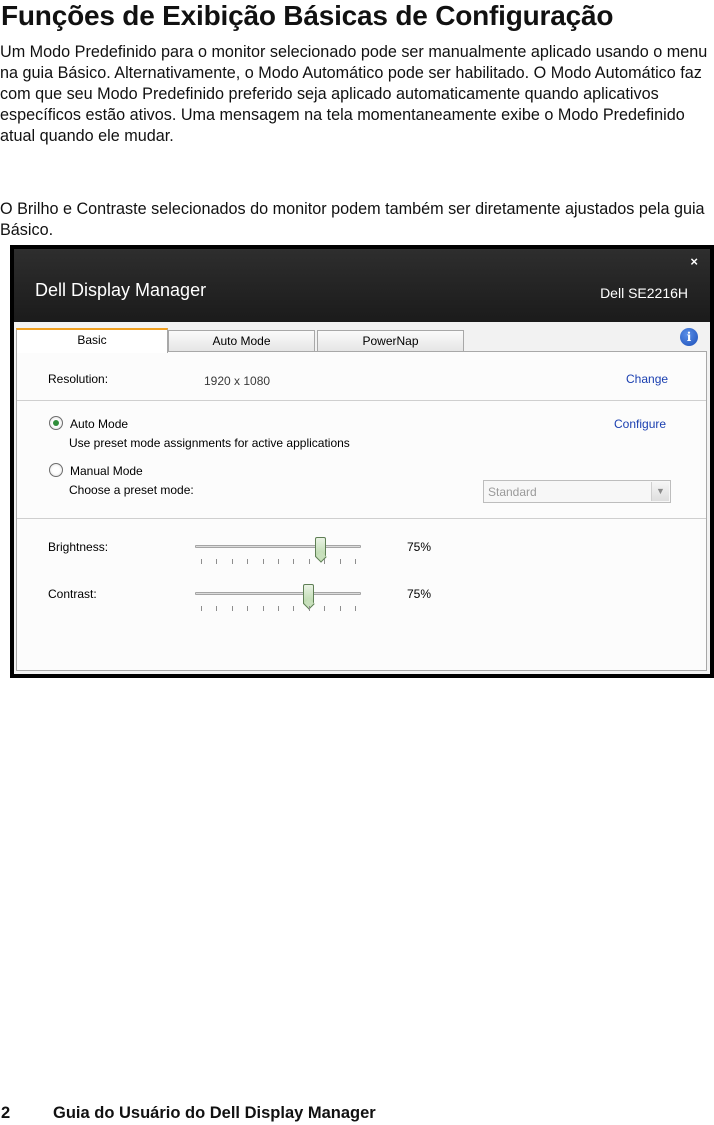  What do you see at coordinates (78, 547) in the screenshot?
I see `brightness-label: Brightness:` at bounding box center [78, 547].